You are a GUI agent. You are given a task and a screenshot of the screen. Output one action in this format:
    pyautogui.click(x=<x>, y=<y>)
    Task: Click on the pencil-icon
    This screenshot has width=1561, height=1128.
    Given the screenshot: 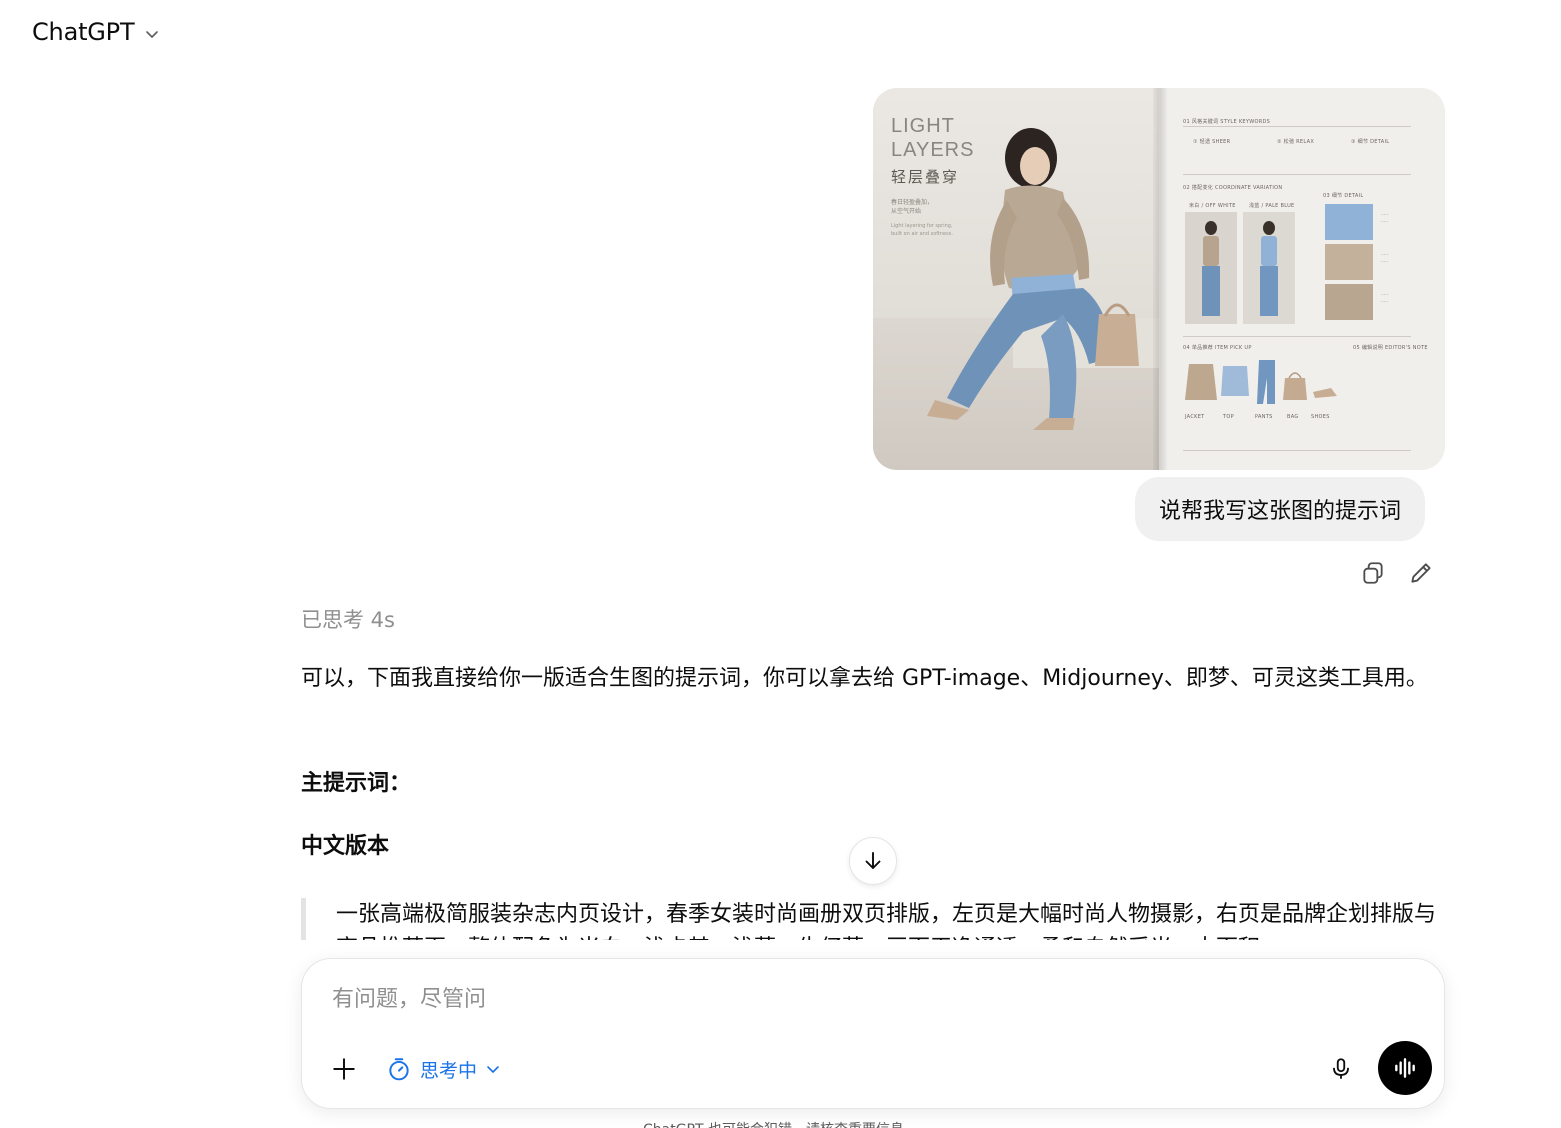 What is the action you would take?
    pyautogui.click(x=1421, y=573)
    